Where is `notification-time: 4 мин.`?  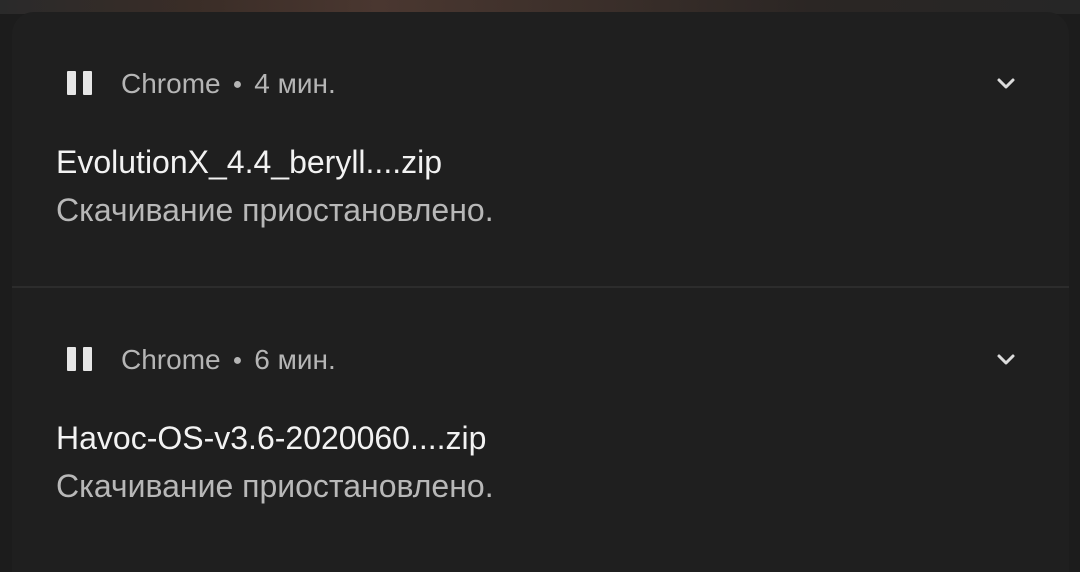
notification-time: 4 мин. is located at coordinates (295, 83).